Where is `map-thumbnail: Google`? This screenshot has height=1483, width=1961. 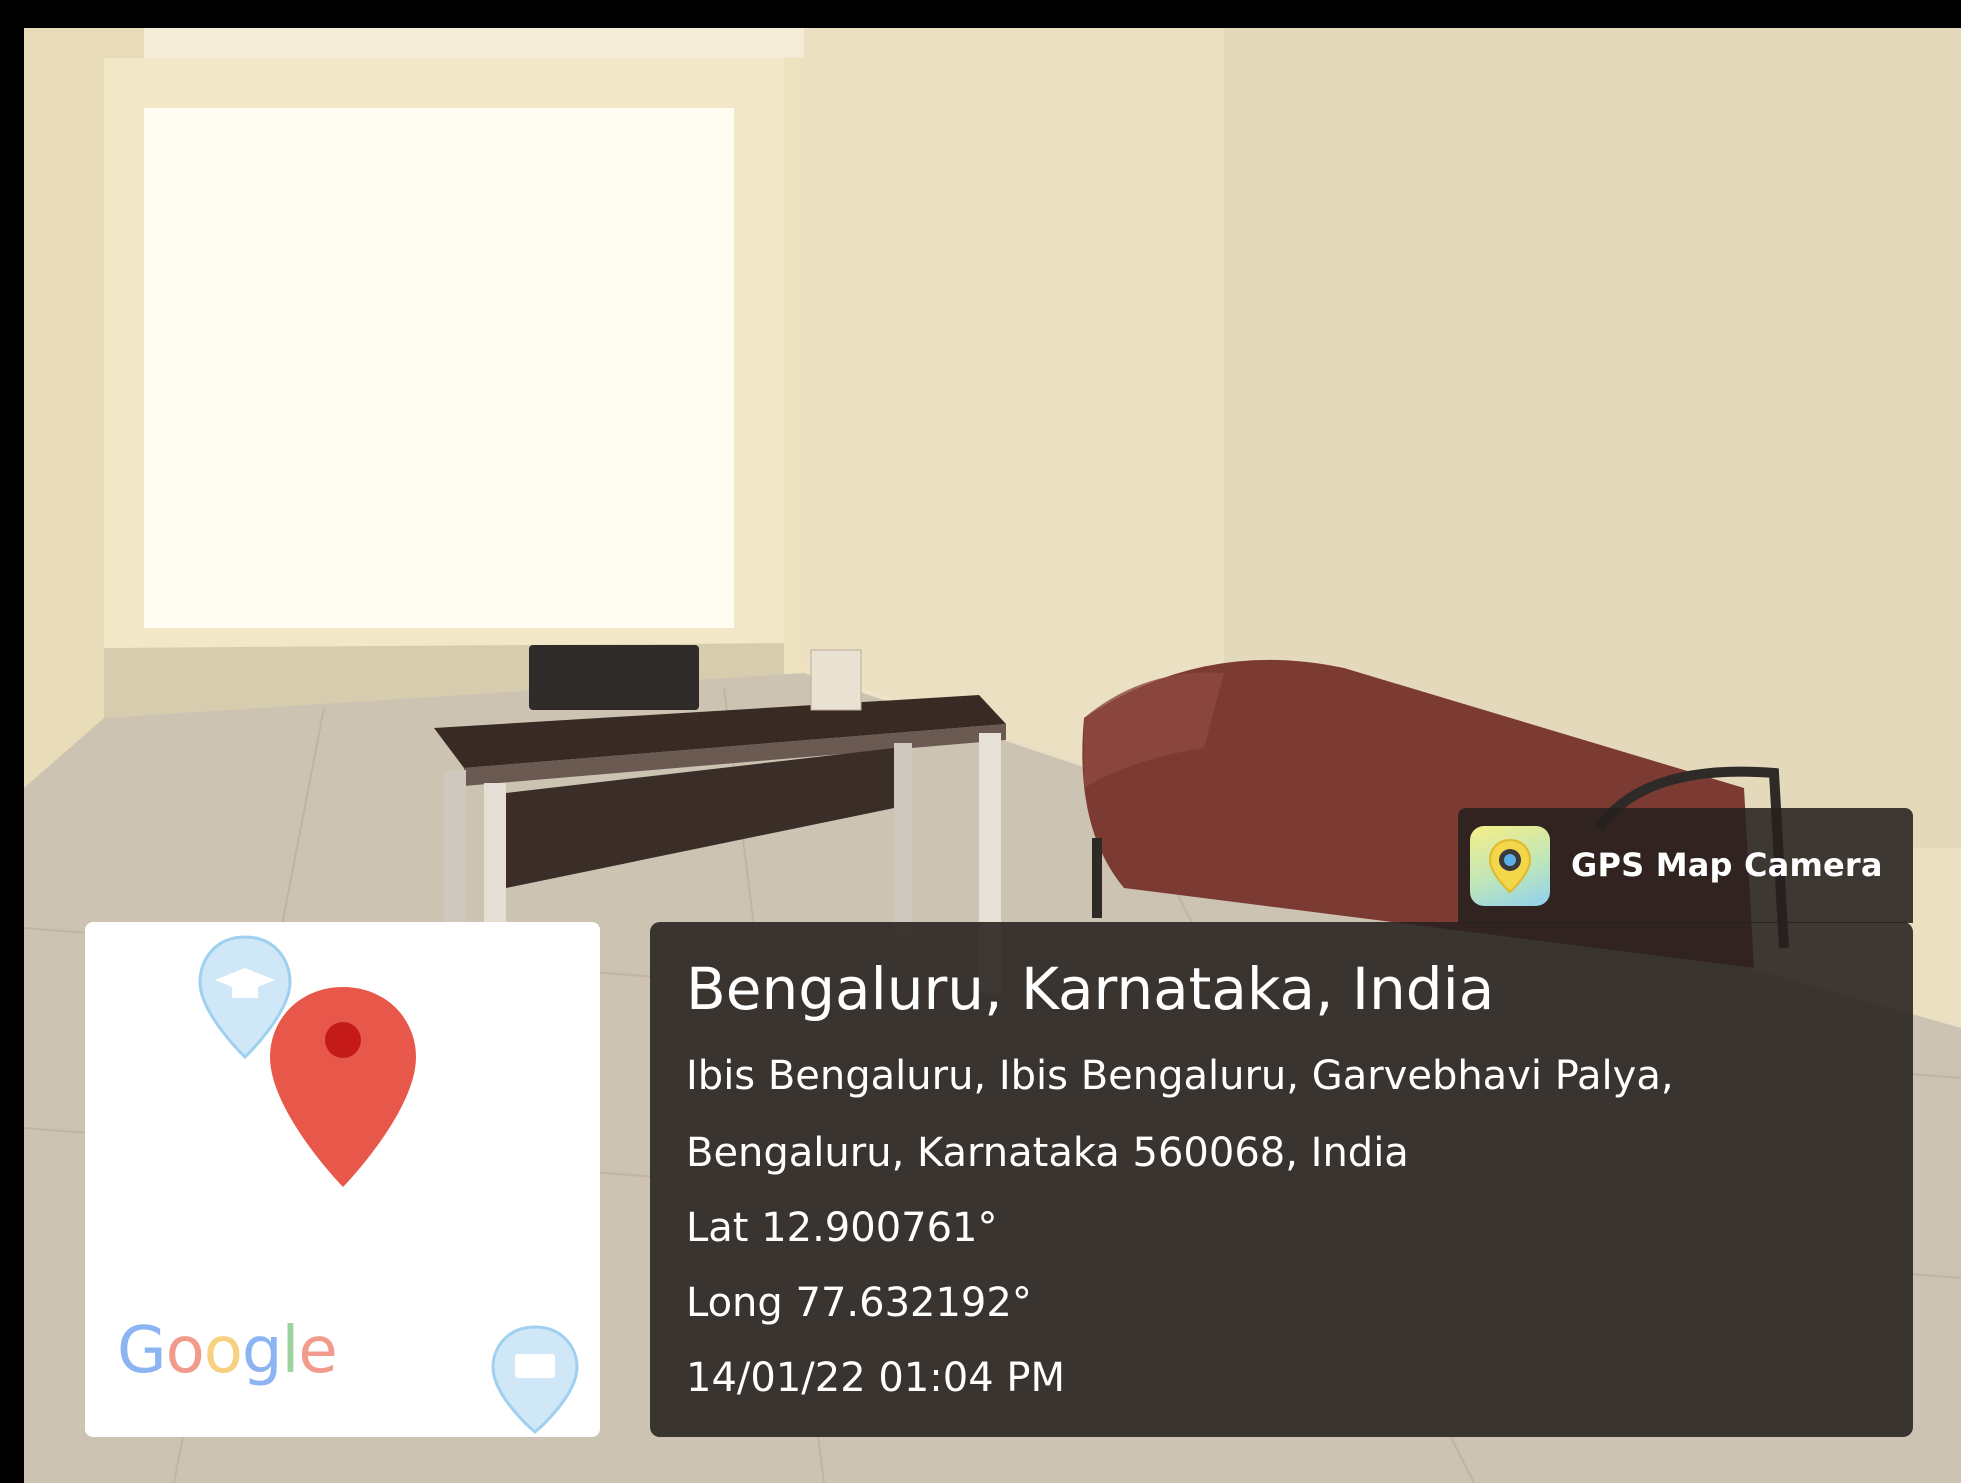
map-thumbnail: Google is located at coordinates (342, 1179).